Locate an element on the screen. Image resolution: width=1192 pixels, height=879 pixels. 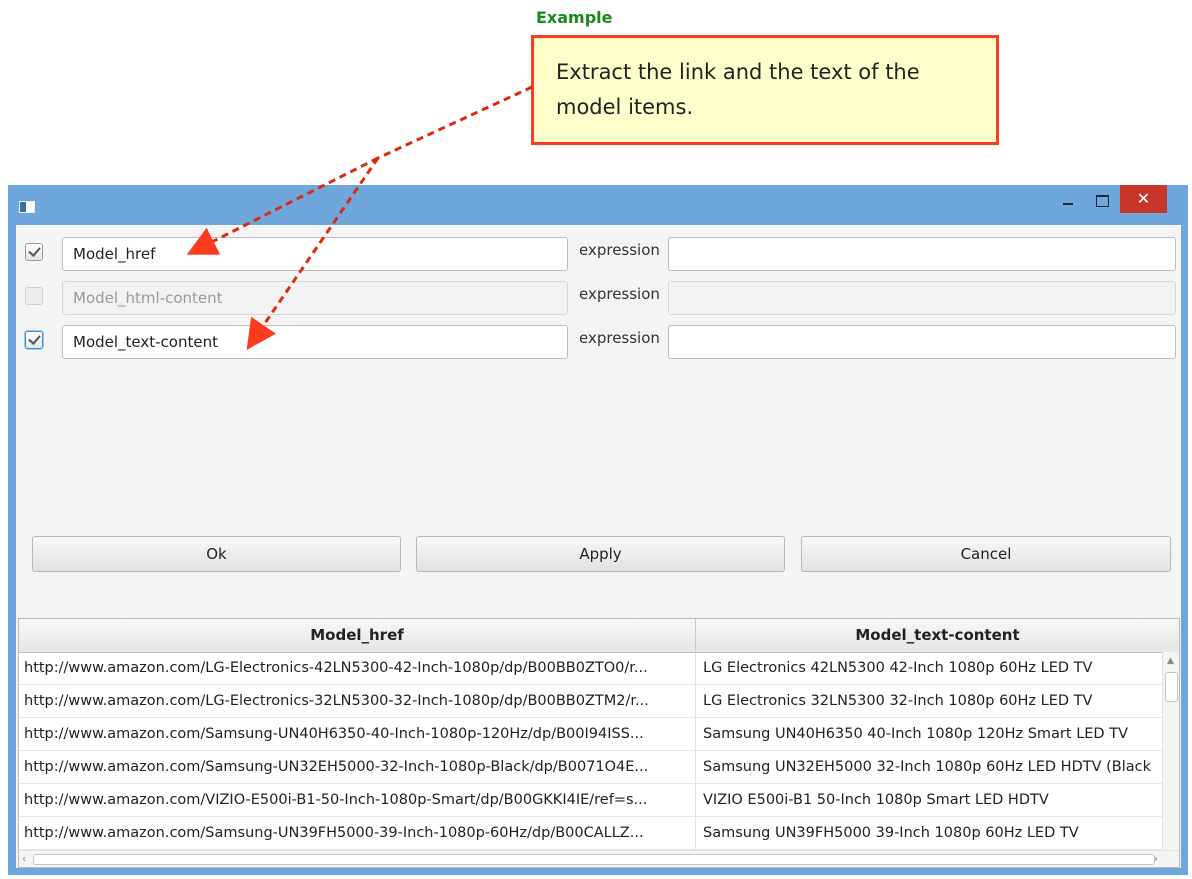
model-text-content-expression-input is located at coordinates (922, 342).